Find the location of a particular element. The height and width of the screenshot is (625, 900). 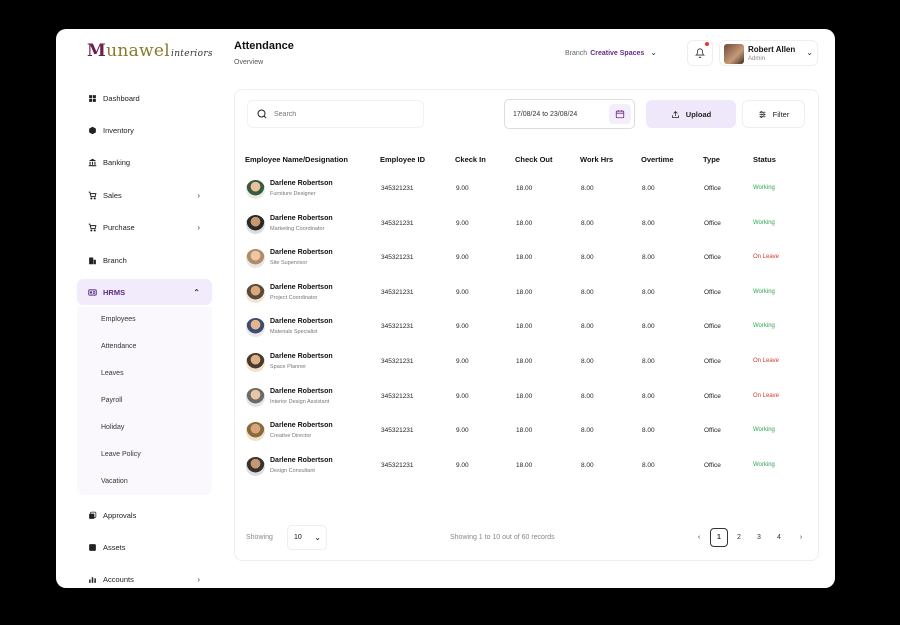

notifications-button is located at coordinates (700, 53).